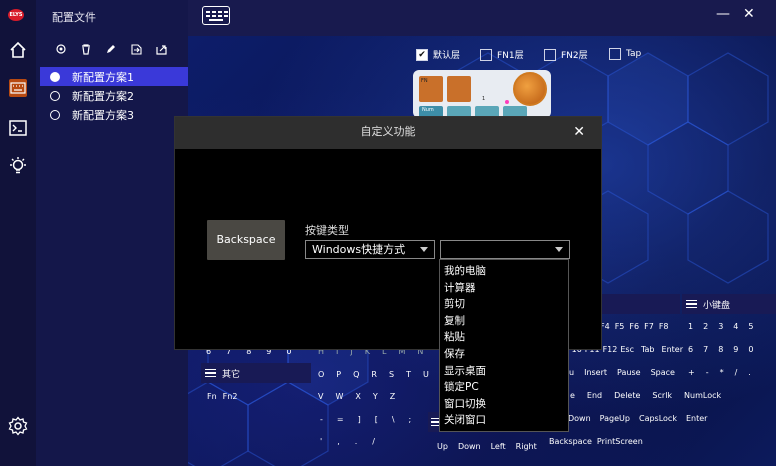  I want to click on key: 0, so click(750, 349).